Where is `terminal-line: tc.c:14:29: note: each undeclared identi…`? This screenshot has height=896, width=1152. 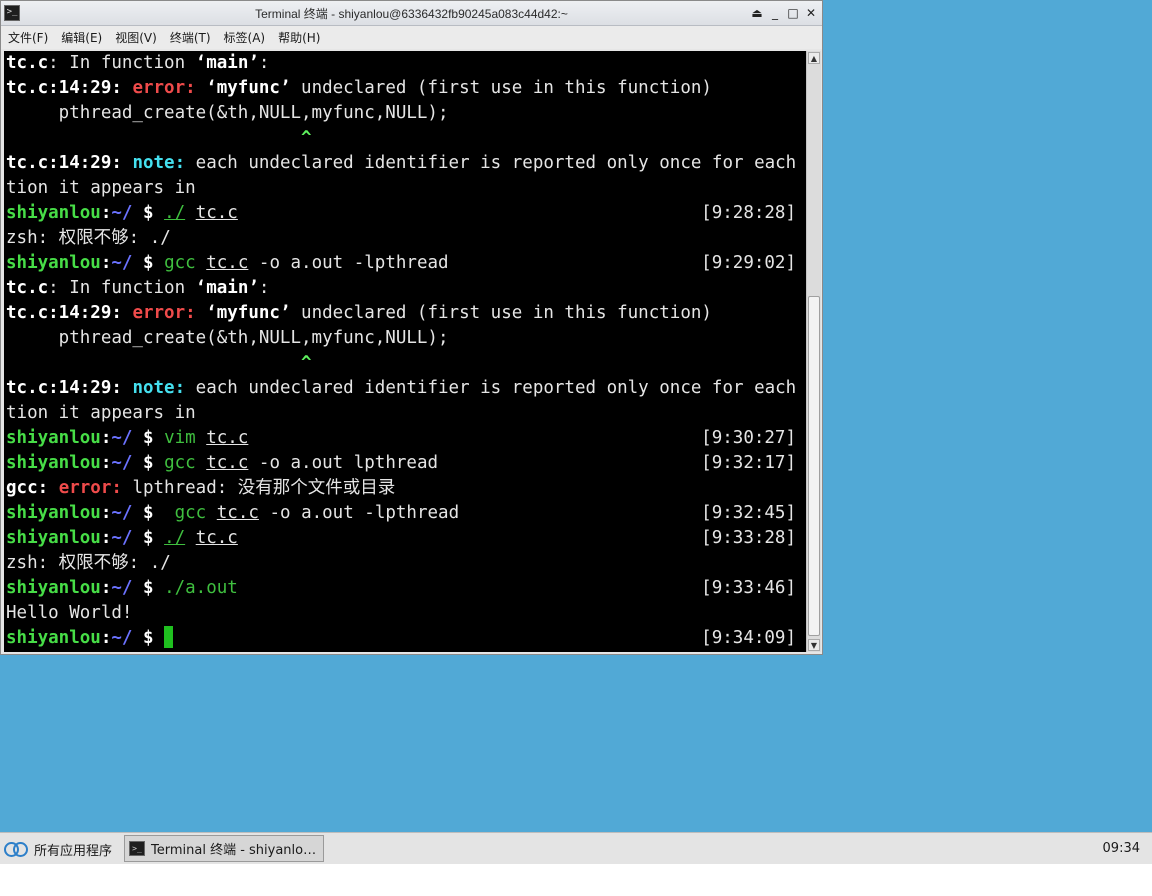 terminal-line: tc.c:14:29: note: each undeclared identi… is located at coordinates (406, 388).